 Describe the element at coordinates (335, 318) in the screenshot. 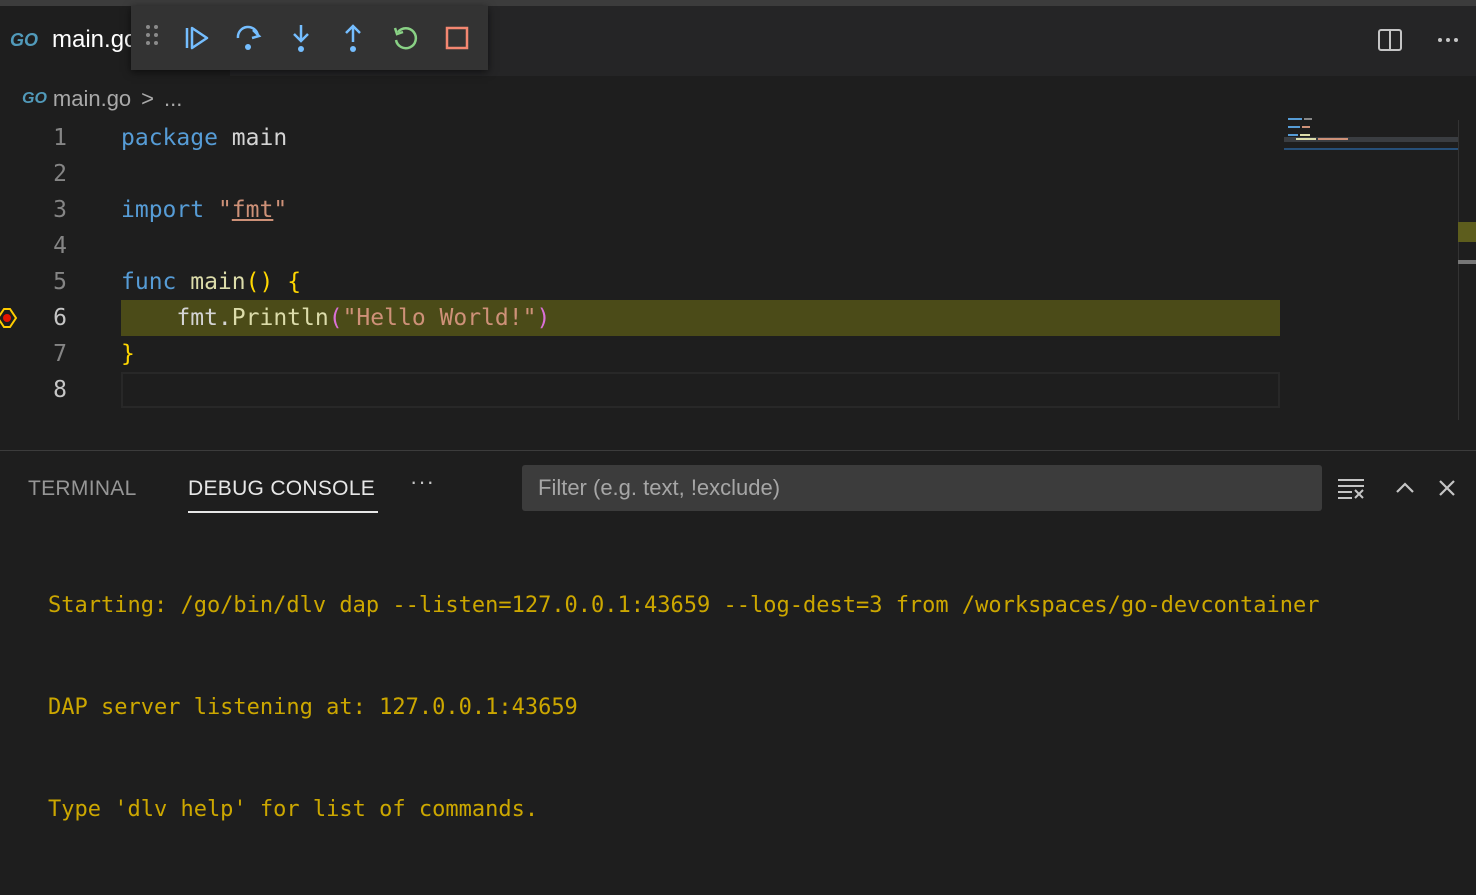

I see `paren: (` at that location.